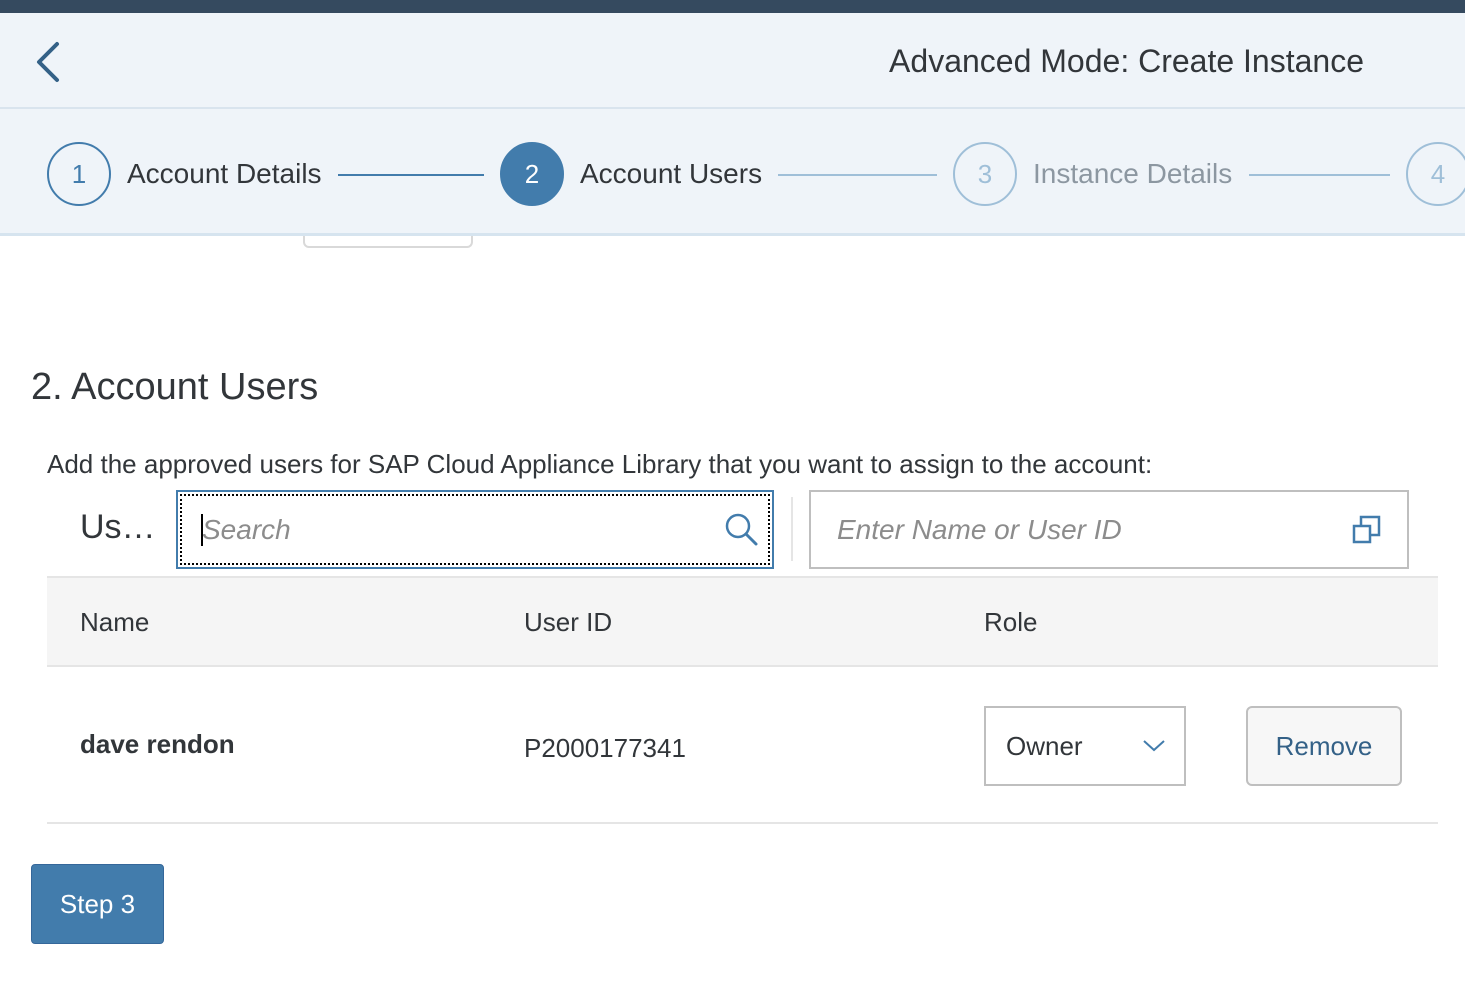  I want to click on shell-bar, so click(732, 6).